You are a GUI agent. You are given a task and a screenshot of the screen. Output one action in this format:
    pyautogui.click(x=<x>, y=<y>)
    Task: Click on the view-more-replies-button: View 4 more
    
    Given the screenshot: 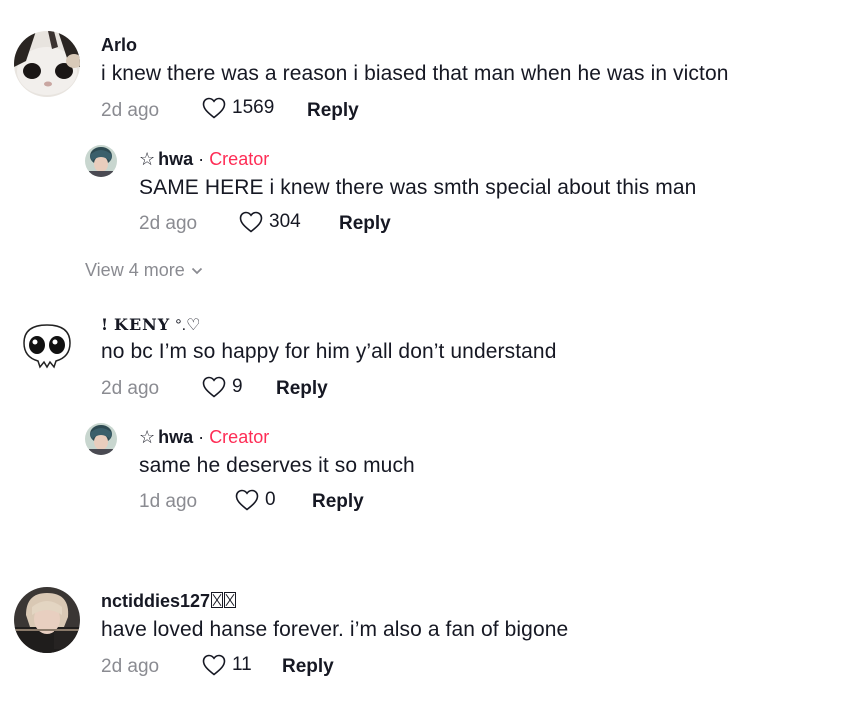 What is the action you would take?
    pyautogui.click(x=144, y=270)
    